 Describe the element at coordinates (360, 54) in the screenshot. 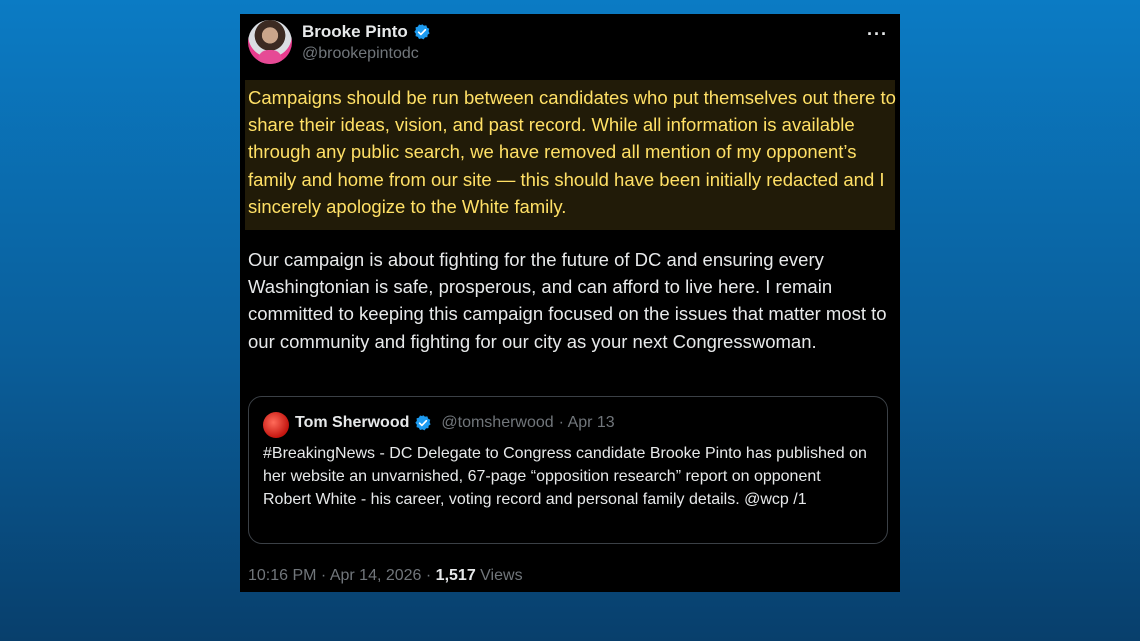

I see `author-handle: @brookepintodc` at that location.